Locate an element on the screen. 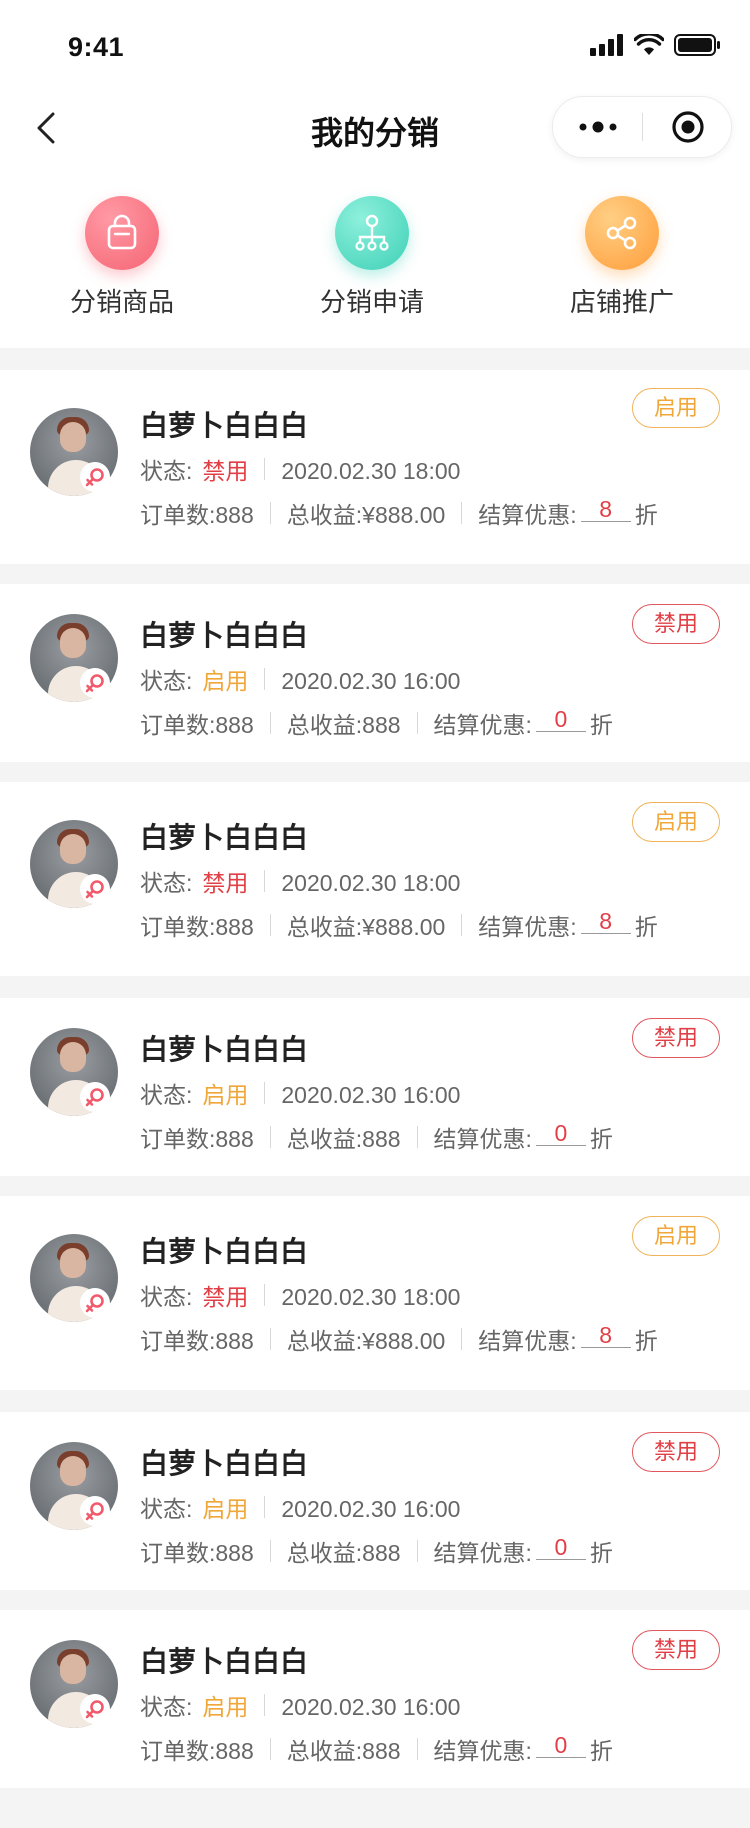  status-time: 9:41 is located at coordinates (96, 47).